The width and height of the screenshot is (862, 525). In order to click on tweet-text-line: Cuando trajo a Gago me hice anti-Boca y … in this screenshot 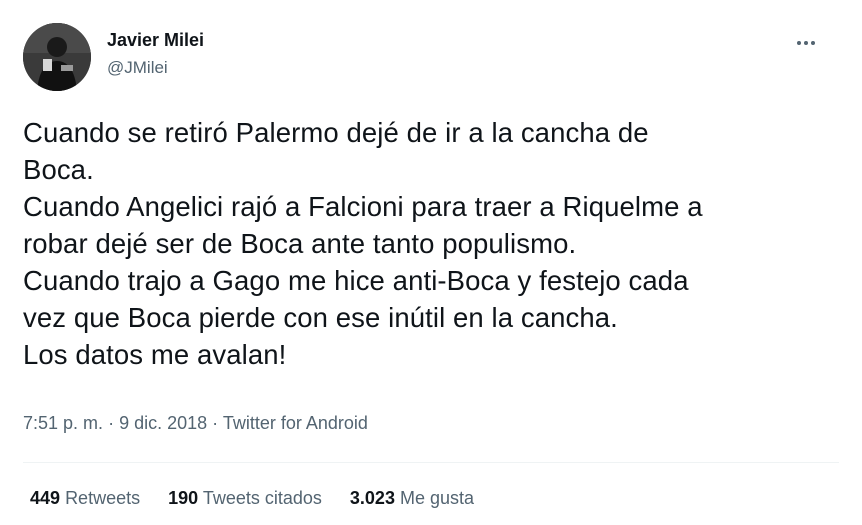, I will do `click(356, 280)`.